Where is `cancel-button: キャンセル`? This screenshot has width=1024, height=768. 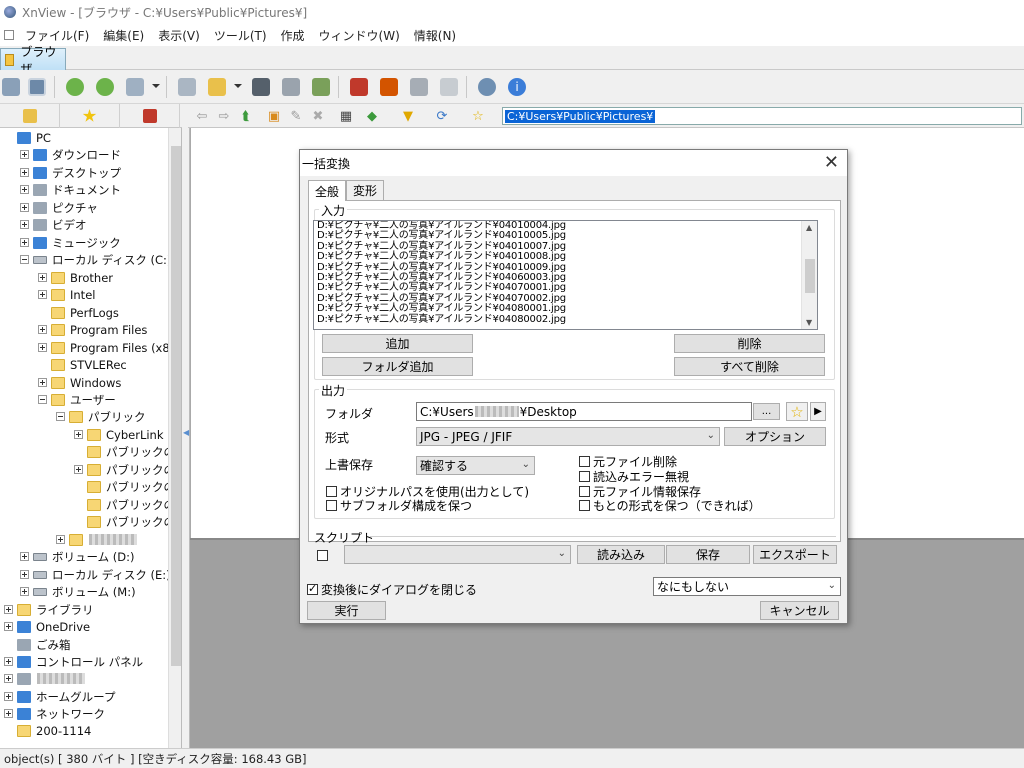
cancel-button: キャンセル is located at coordinates (799, 610).